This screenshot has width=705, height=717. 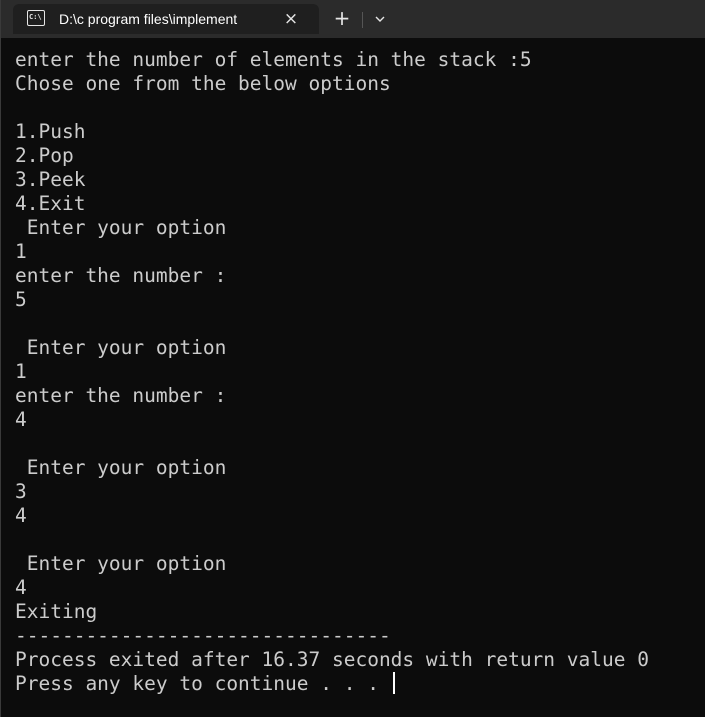 What do you see at coordinates (148, 19) in the screenshot?
I see `tab-title: D:\c program files\implement` at bounding box center [148, 19].